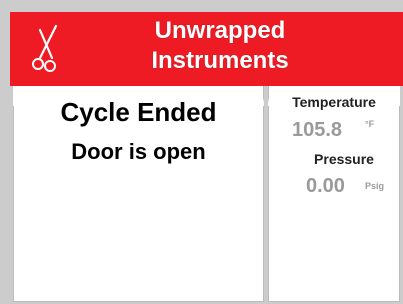  What do you see at coordinates (317, 130) in the screenshot?
I see `temperature-value: 105.8` at bounding box center [317, 130].